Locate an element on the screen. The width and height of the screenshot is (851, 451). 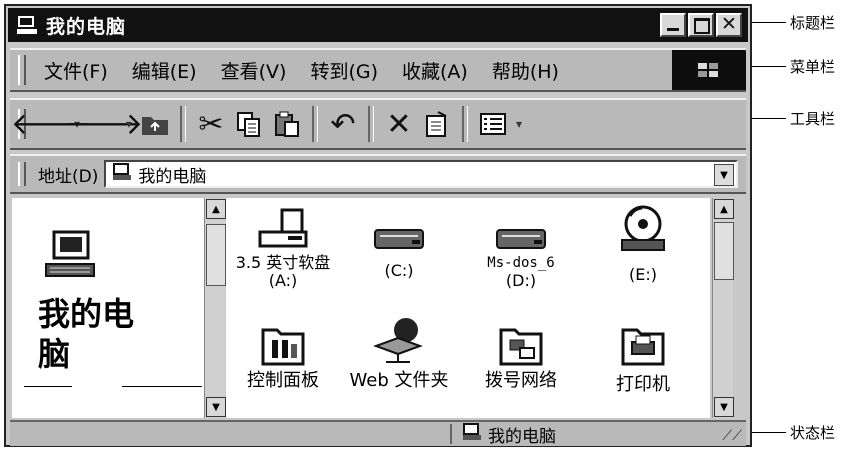
left-info-panel: 我的电 脑 is located at coordinates (108, 308).